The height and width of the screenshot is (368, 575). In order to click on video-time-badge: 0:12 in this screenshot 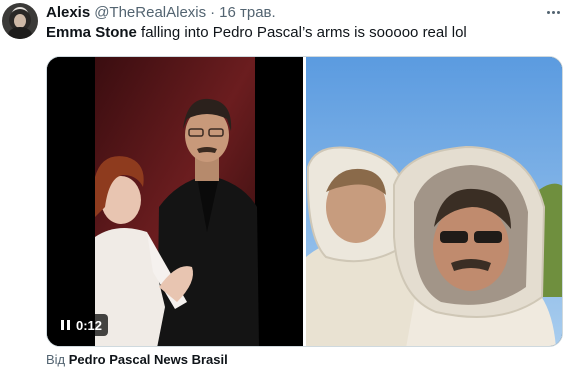, I will do `click(82, 325)`.